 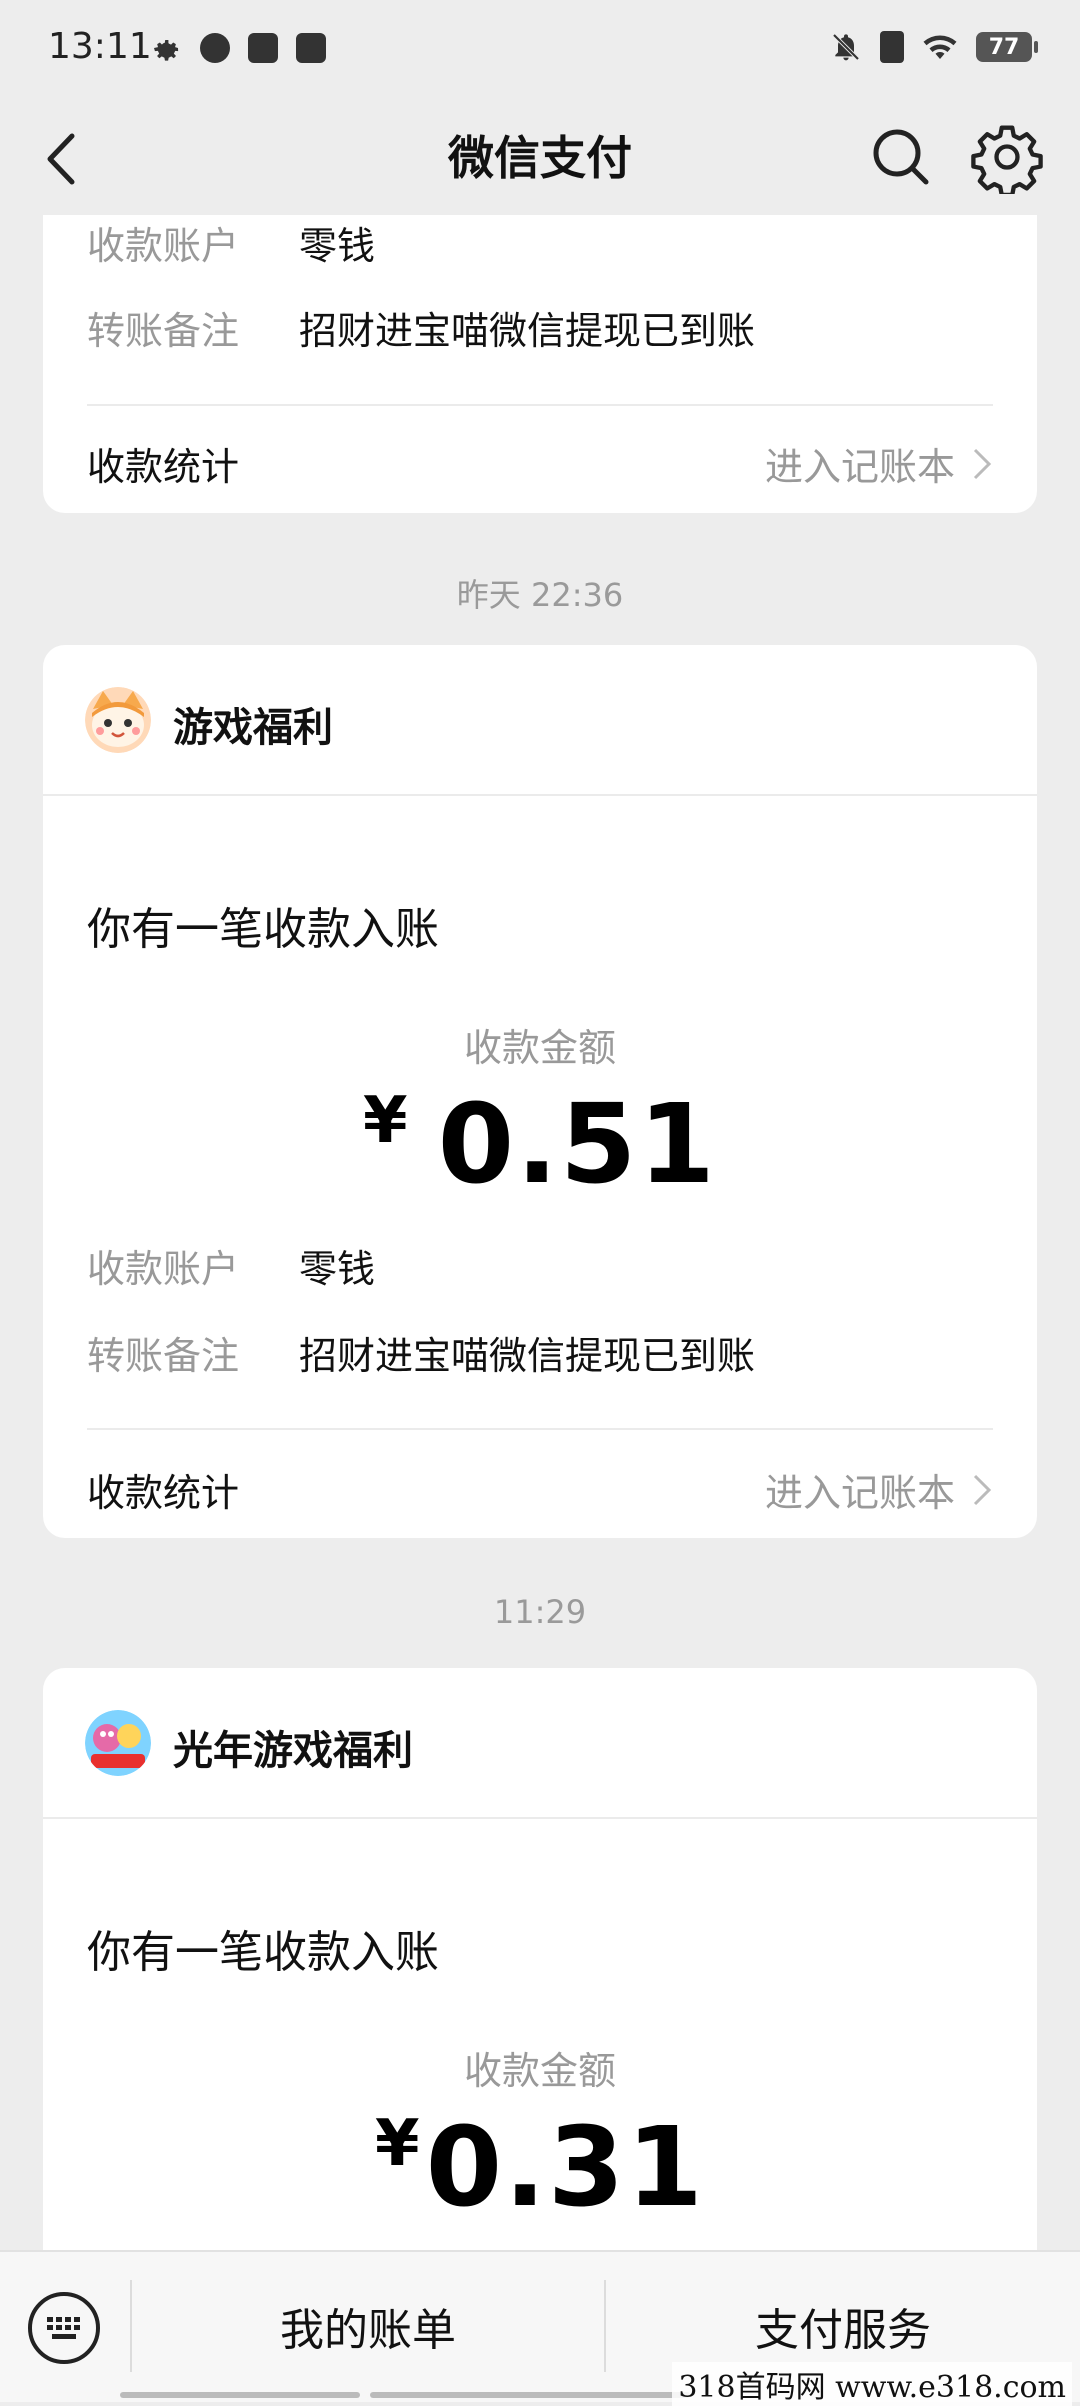 I want to click on amount-value: ¥0.51, so click(x=540, y=1144).